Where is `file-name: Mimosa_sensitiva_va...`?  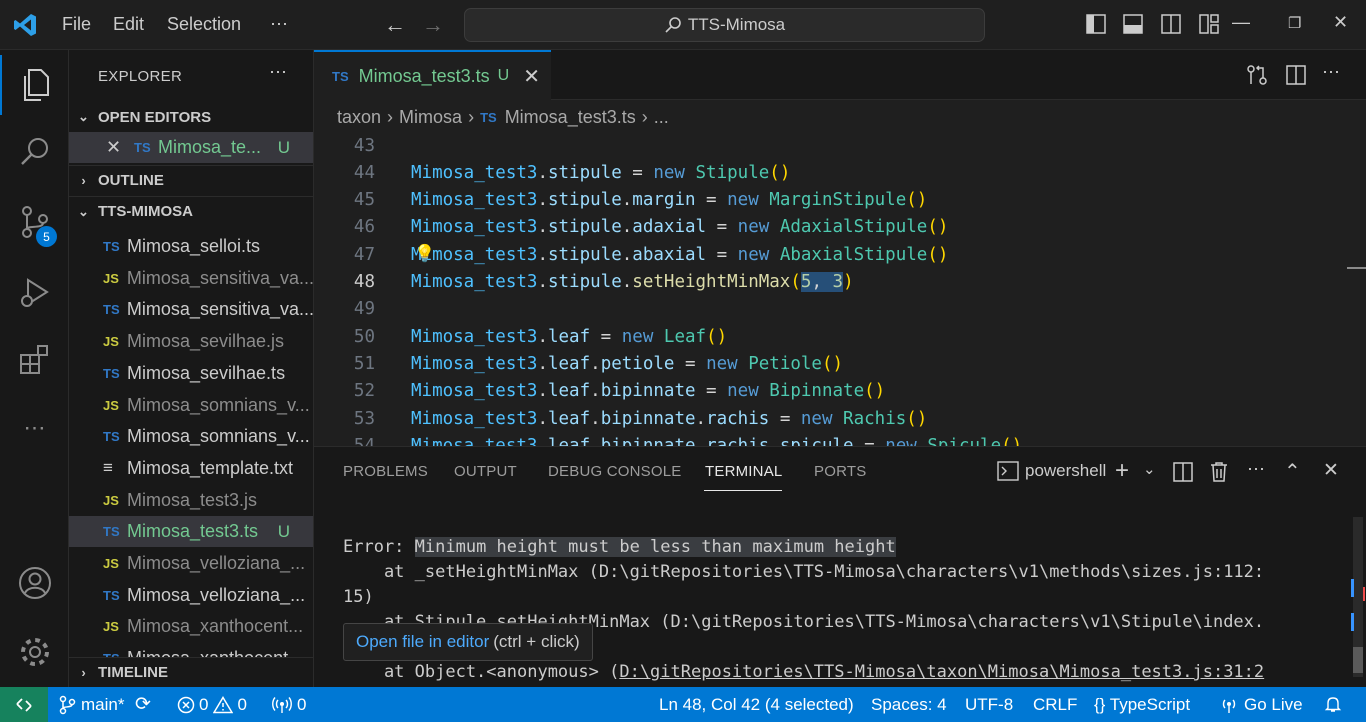
file-name: Mimosa_sensitiva_va... is located at coordinates (220, 277).